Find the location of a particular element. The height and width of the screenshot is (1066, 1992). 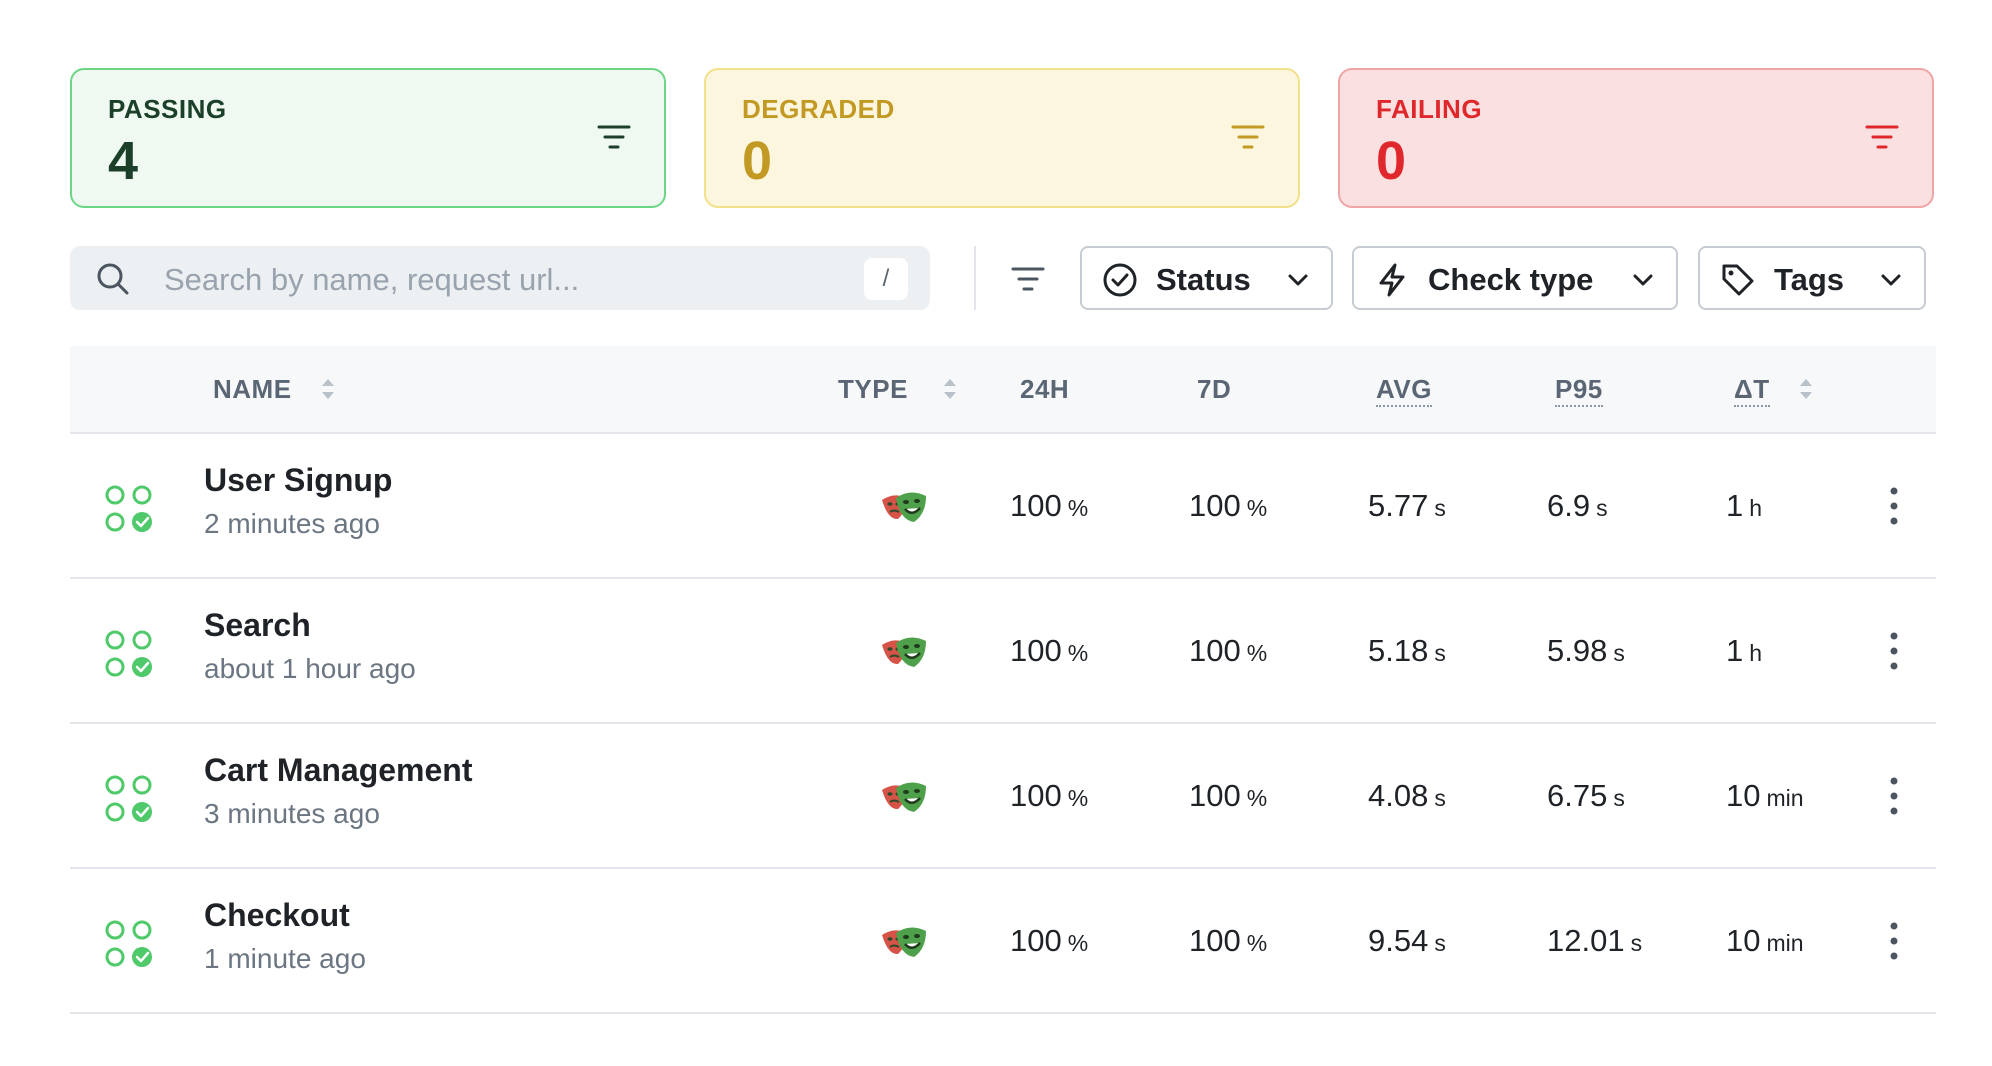

check-type-filter-dropdown: Check type is located at coordinates (1515, 278).